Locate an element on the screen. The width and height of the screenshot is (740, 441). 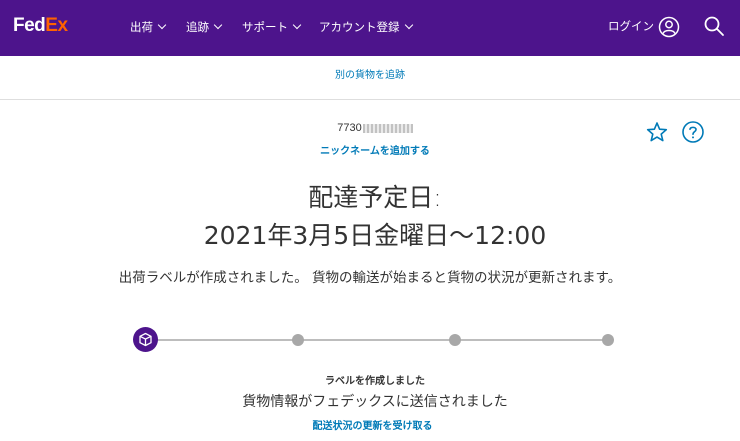
nav-item-support: サポート is located at coordinates (272, 27).